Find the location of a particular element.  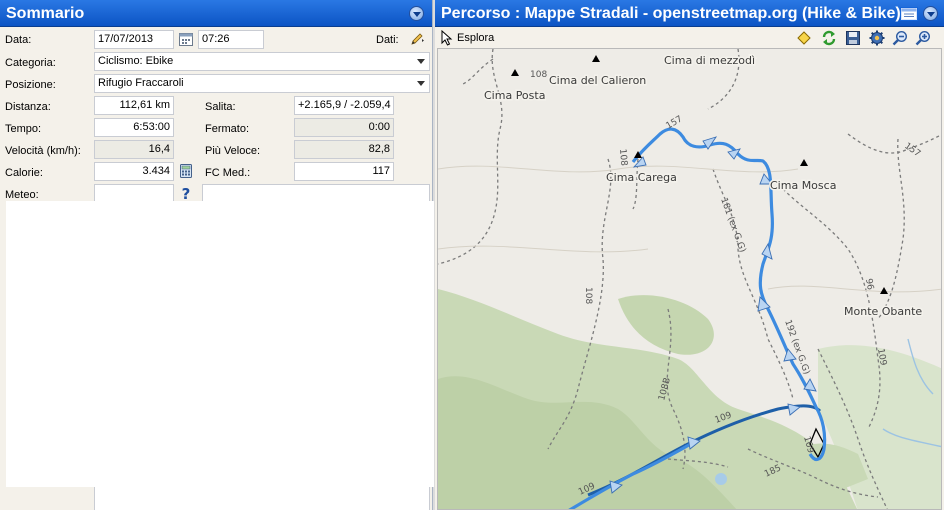

zoom-in-icon is located at coordinates (923, 38).